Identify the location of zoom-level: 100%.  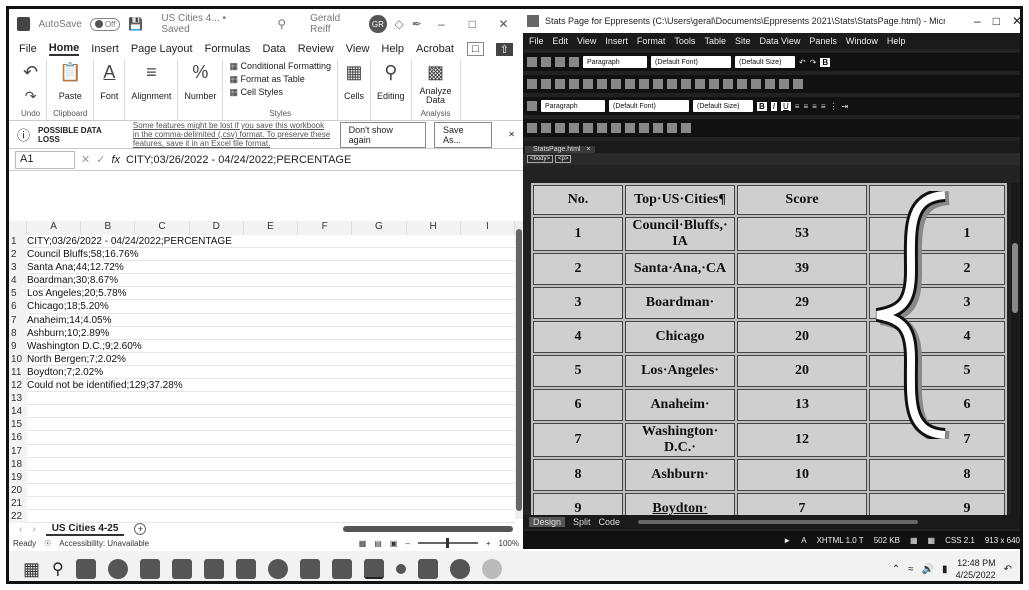
(509, 543).